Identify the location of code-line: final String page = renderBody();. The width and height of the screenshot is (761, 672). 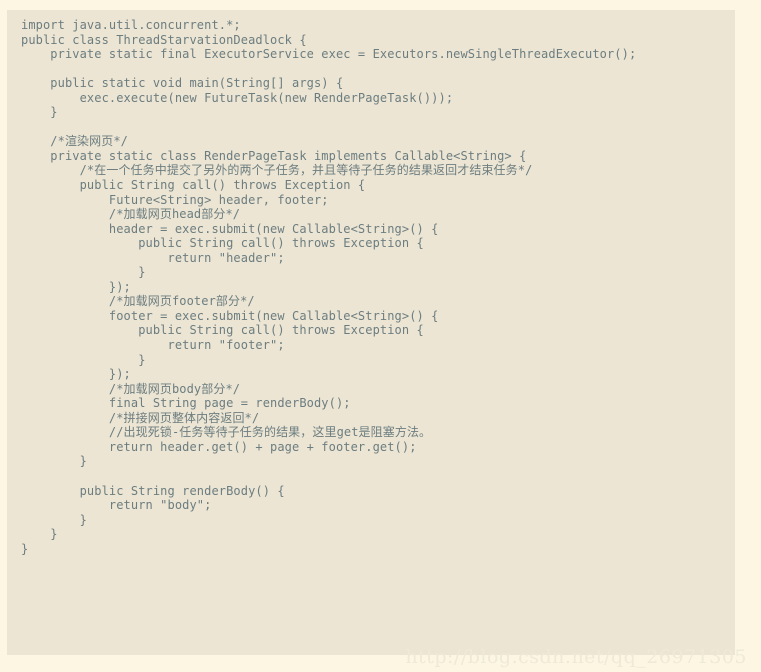
(186, 403).